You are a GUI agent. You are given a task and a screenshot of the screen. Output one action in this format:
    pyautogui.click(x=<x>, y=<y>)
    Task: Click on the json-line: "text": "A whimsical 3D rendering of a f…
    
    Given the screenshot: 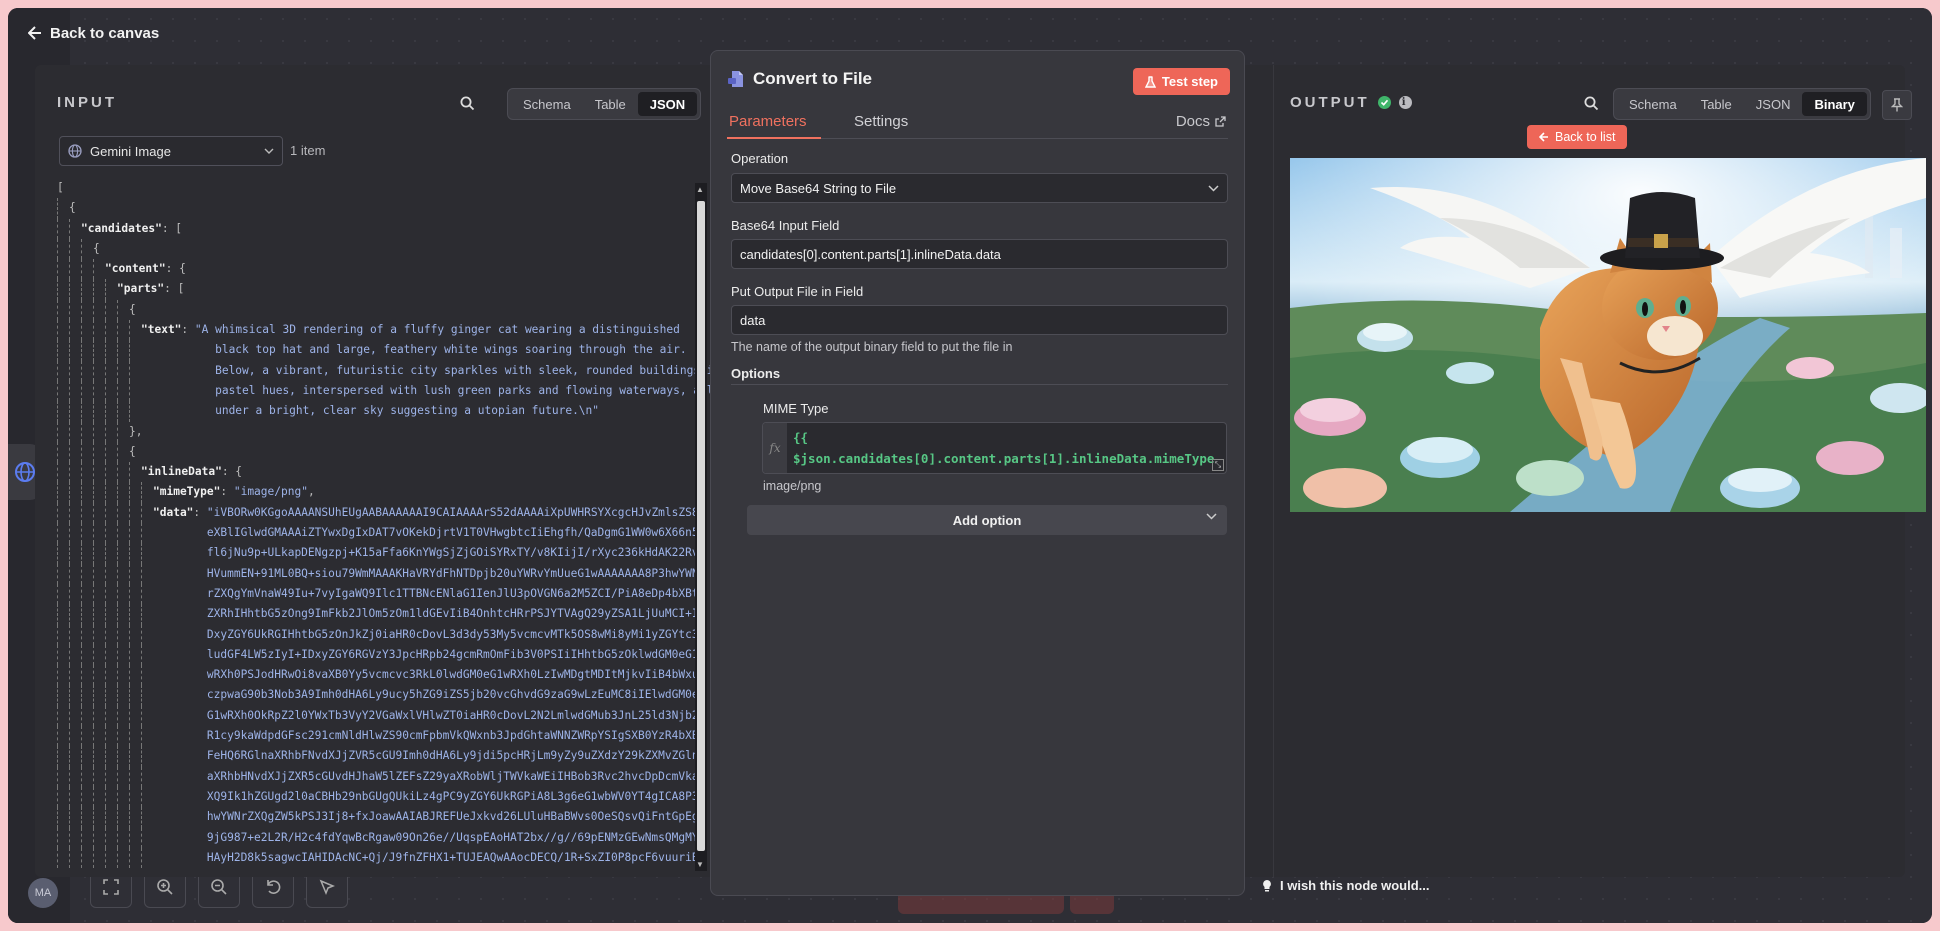 What is the action you would take?
    pyautogui.click(x=389, y=330)
    